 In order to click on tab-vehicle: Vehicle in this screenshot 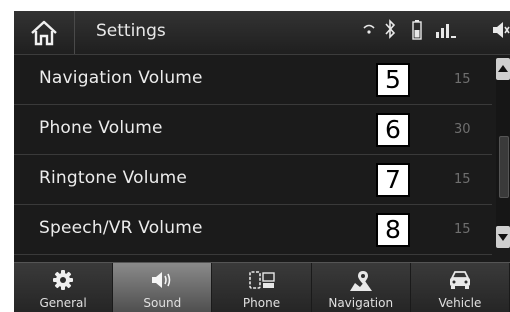, I will do `click(460, 287)`.